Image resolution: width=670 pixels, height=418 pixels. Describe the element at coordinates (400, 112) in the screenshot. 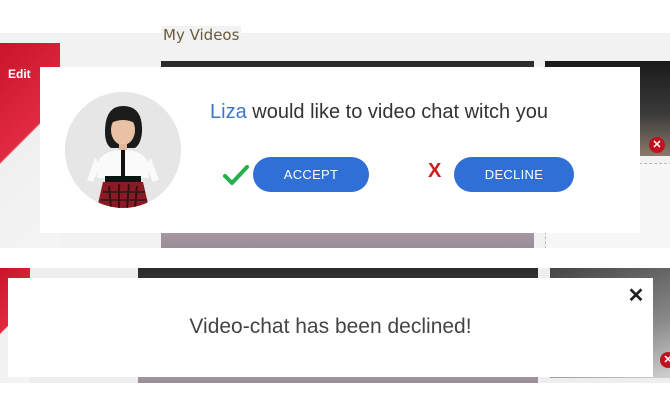

I see `invite-message-text: would like to video chat witch you` at that location.